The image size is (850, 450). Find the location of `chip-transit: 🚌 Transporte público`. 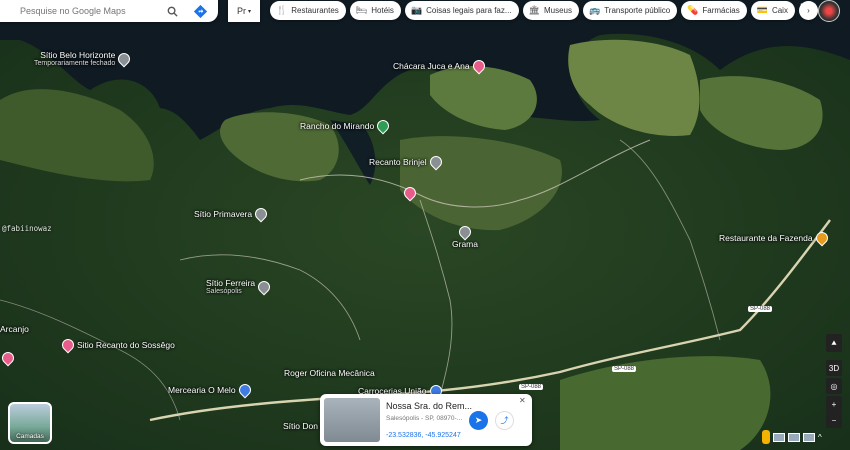

chip-transit: 🚌 Transporte público is located at coordinates (630, 10).